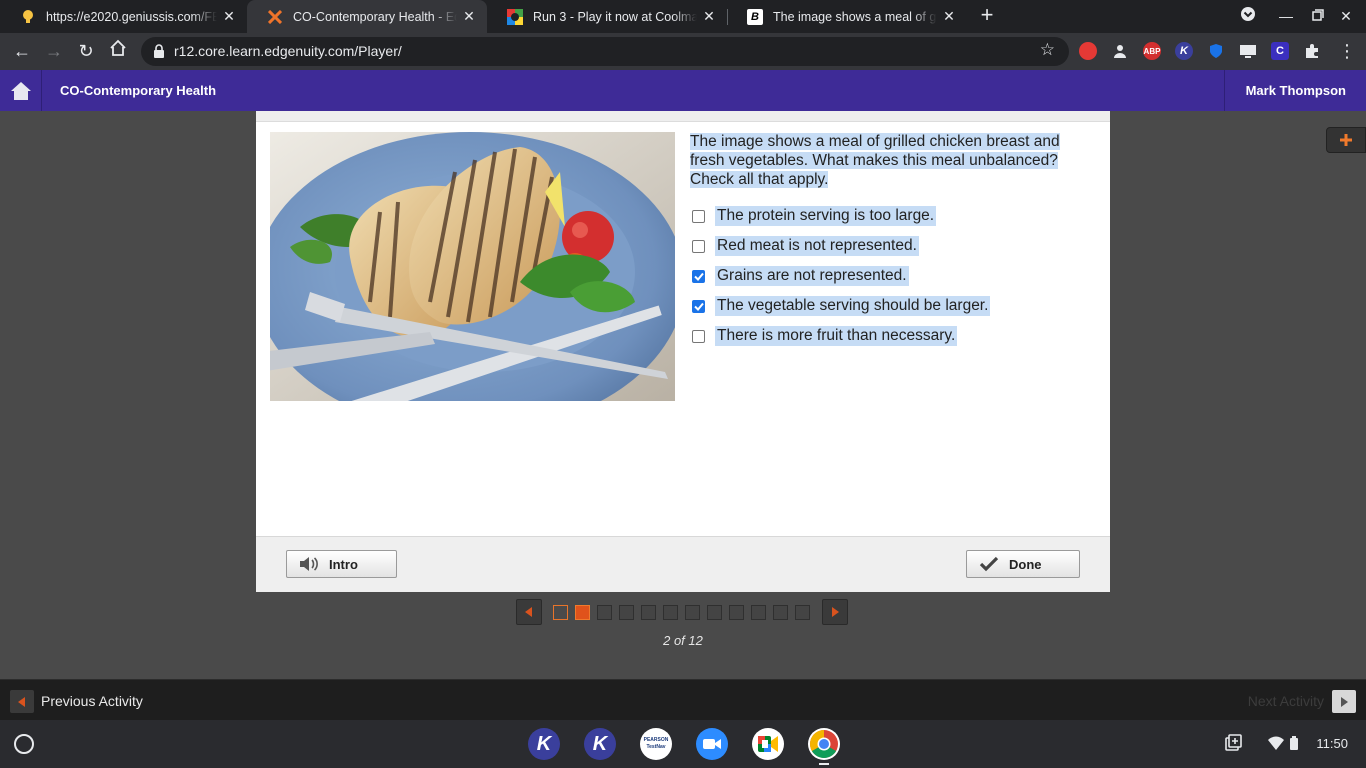 The height and width of the screenshot is (768, 1366). What do you see at coordinates (1047, 50) in the screenshot?
I see `bookmark-star-icon: ☆` at bounding box center [1047, 50].